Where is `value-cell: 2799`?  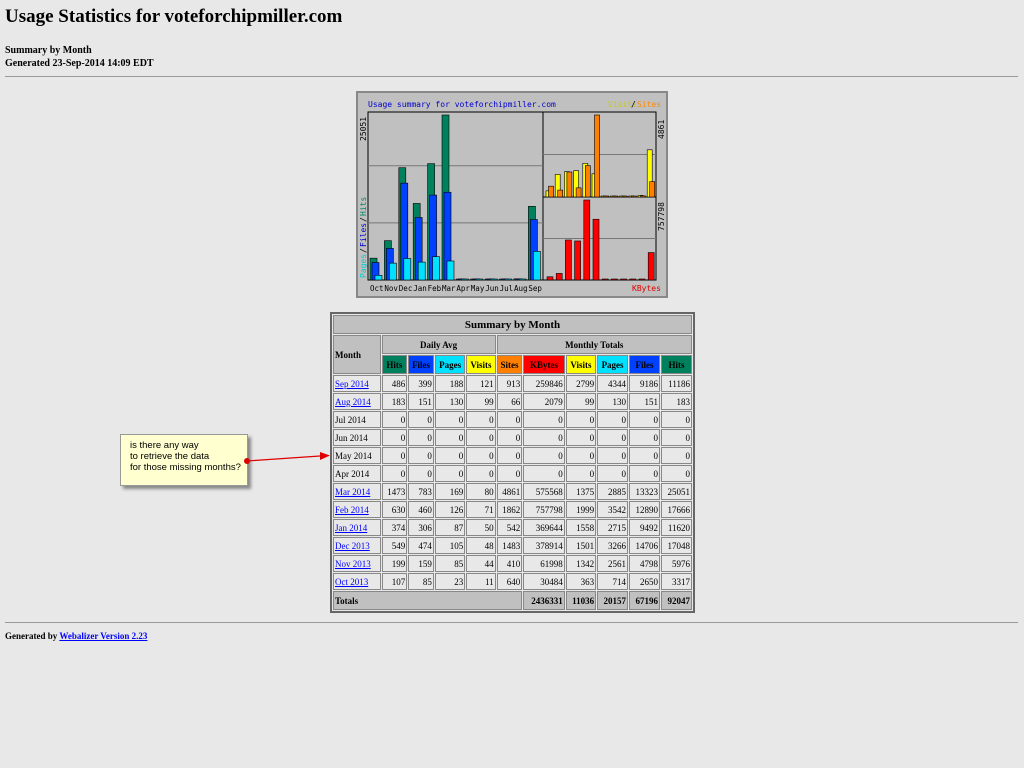
value-cell: 2799 is located at coordinates (581, 383).